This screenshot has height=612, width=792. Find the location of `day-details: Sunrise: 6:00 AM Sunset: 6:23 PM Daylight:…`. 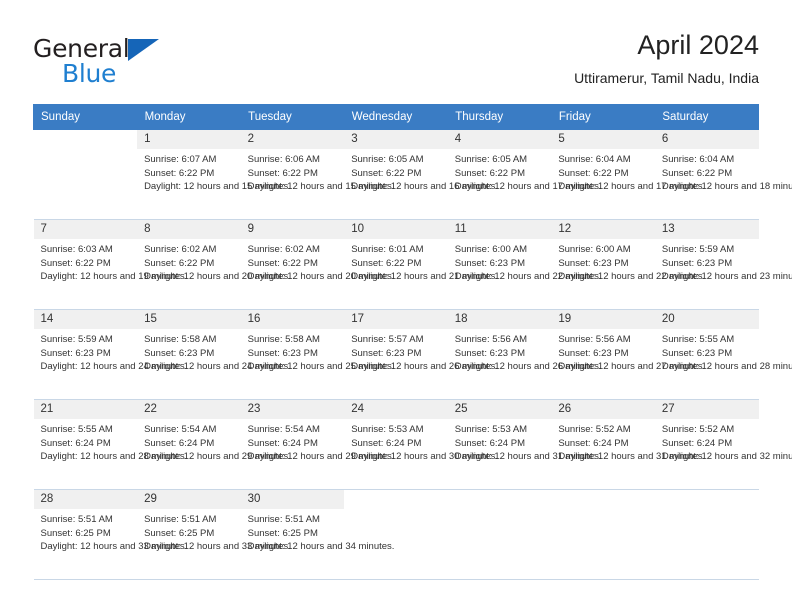

day-details: Sunrise: 6:00 AM Sunset: 6:23 PM Daylight:… is located at coordinates (628, 261).